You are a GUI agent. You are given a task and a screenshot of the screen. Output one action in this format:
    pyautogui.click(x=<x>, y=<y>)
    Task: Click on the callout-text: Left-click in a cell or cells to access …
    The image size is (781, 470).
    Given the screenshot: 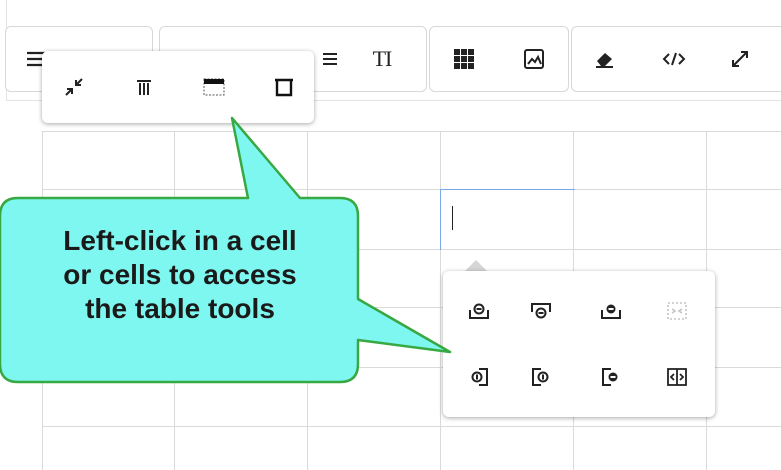 What is the action you would take?
    pyautogui.click(x=180, y=275)
    